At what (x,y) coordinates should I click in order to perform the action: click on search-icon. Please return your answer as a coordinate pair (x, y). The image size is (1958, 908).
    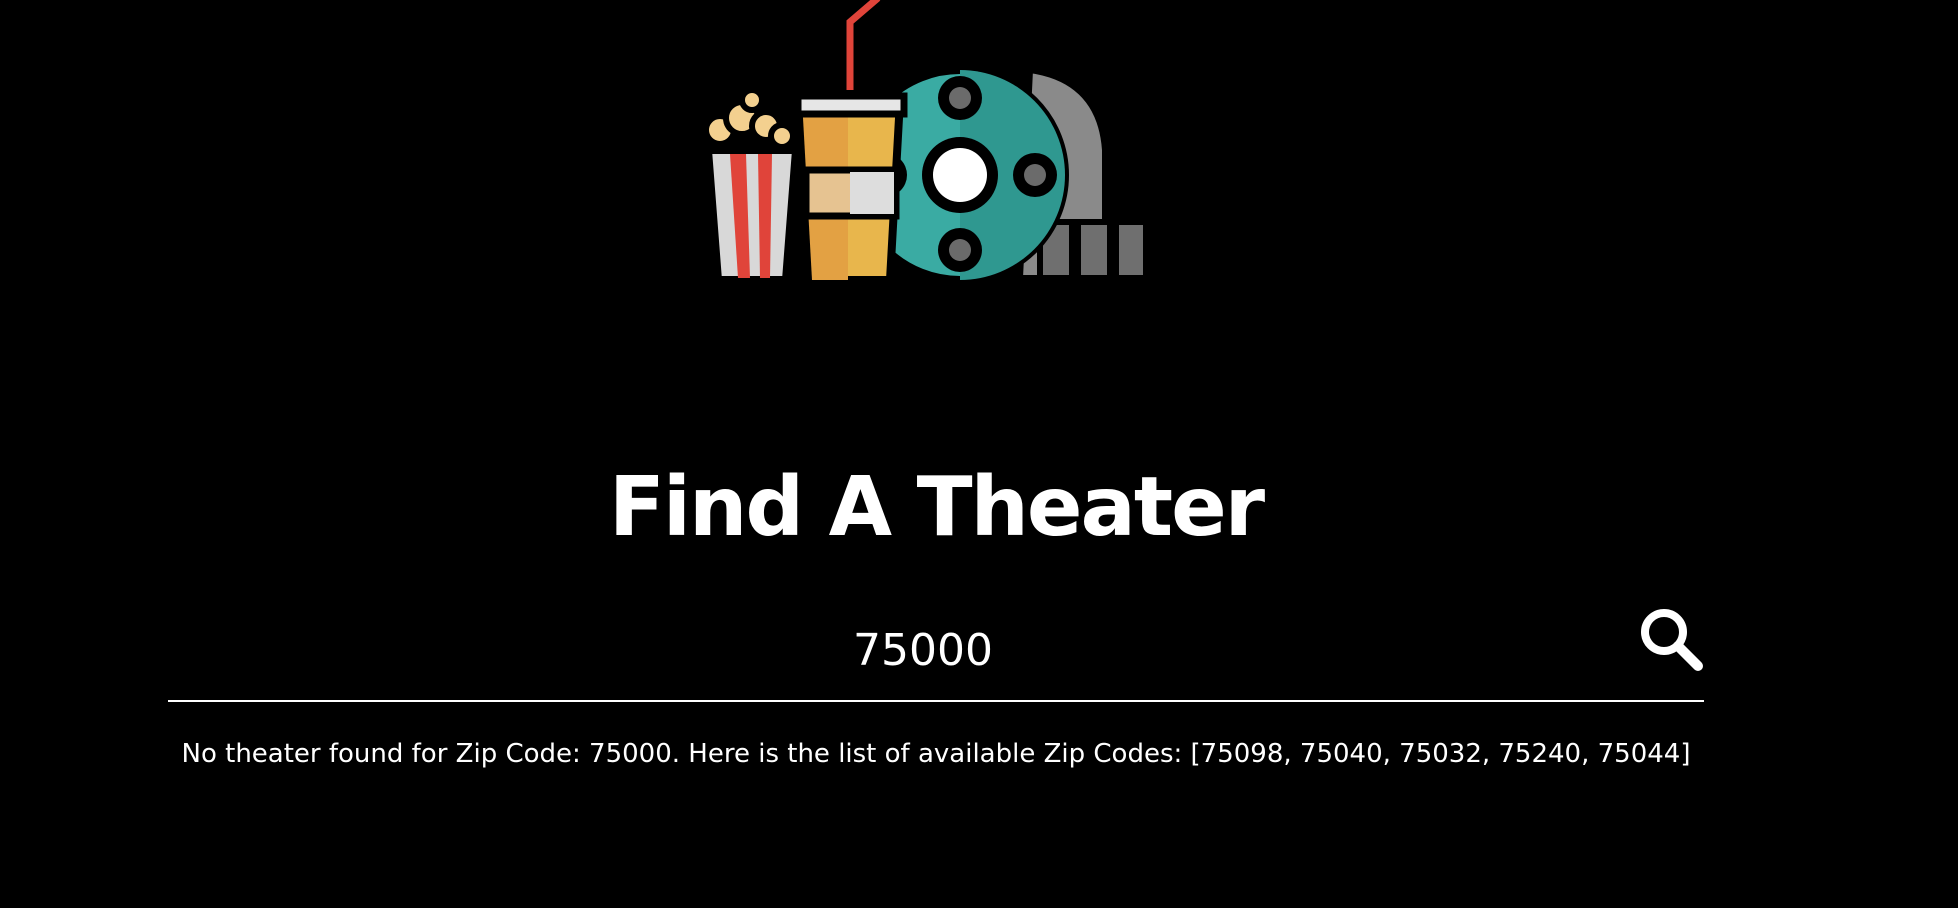
    Looking at the image, I should click on (1672, 640).